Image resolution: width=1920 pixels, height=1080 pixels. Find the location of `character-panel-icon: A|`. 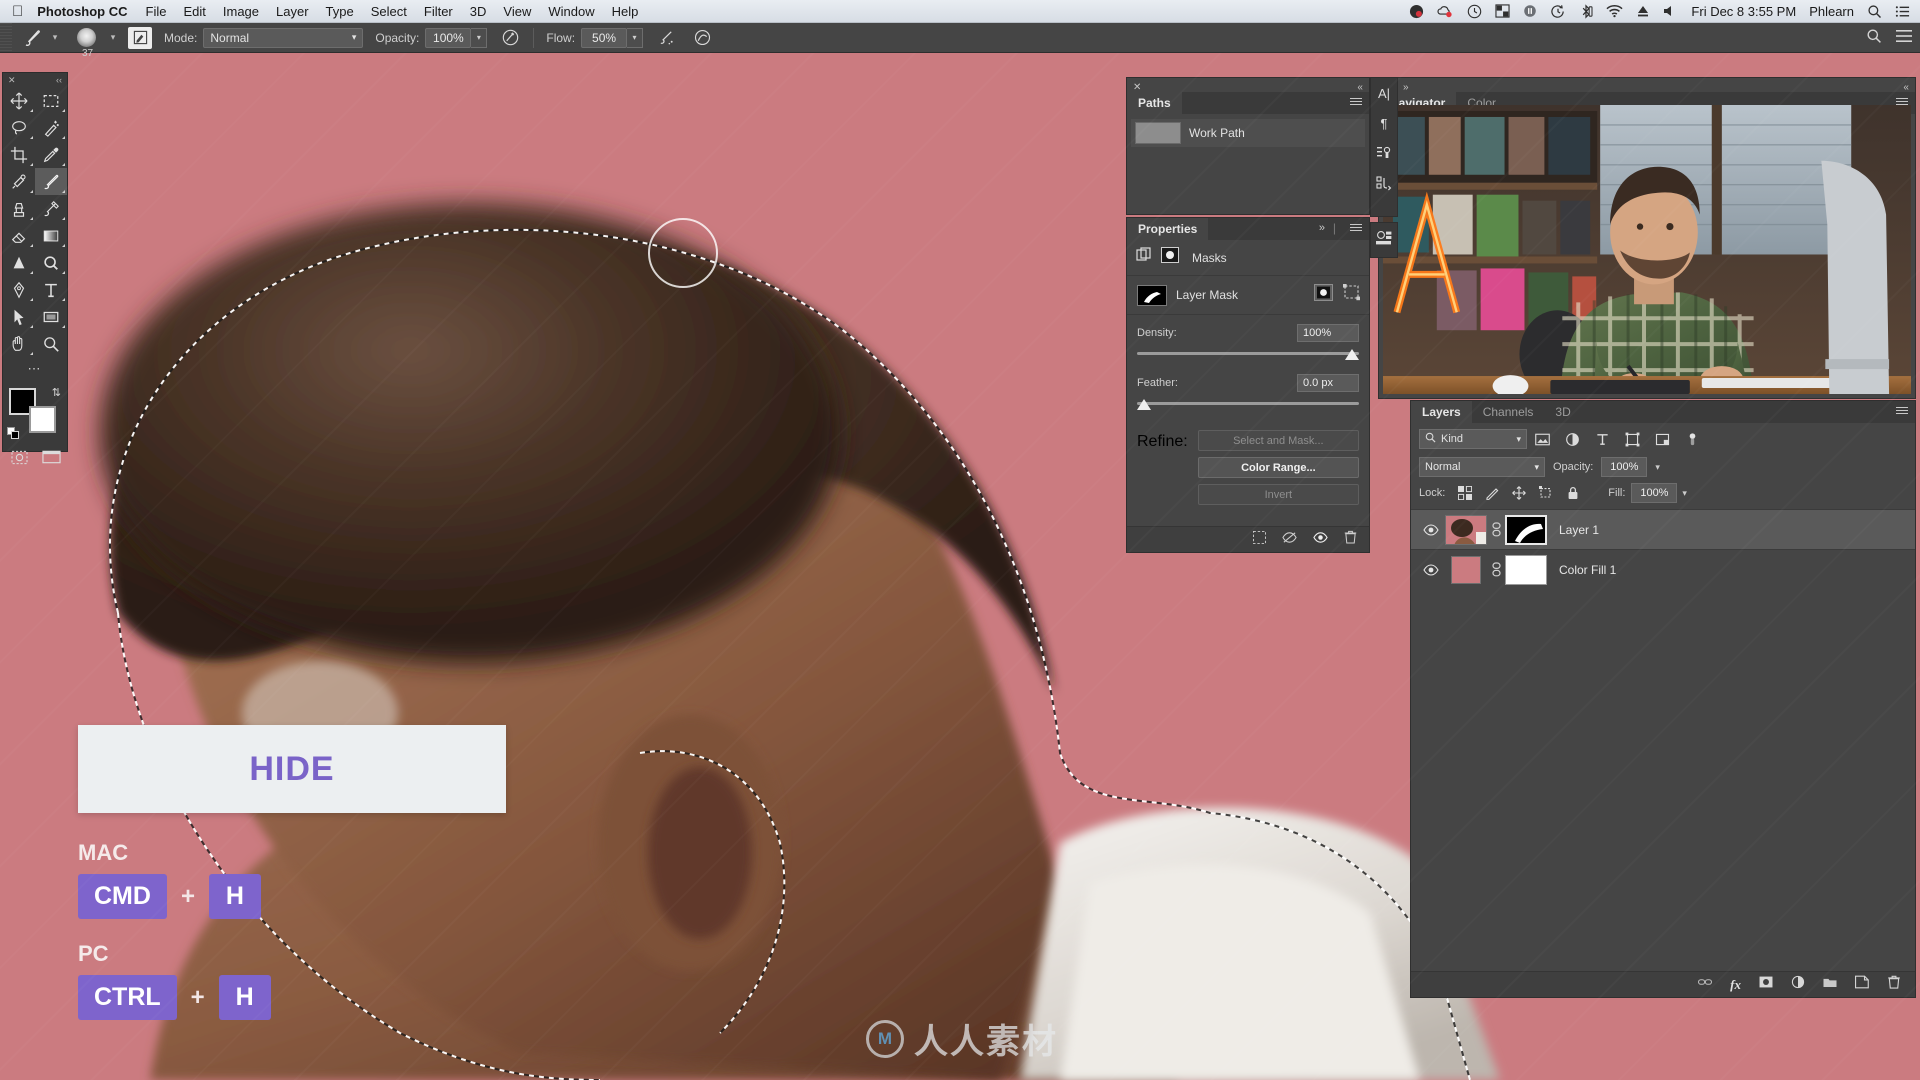

character-panel-icon: A| is located at coordinates (1384, 93).